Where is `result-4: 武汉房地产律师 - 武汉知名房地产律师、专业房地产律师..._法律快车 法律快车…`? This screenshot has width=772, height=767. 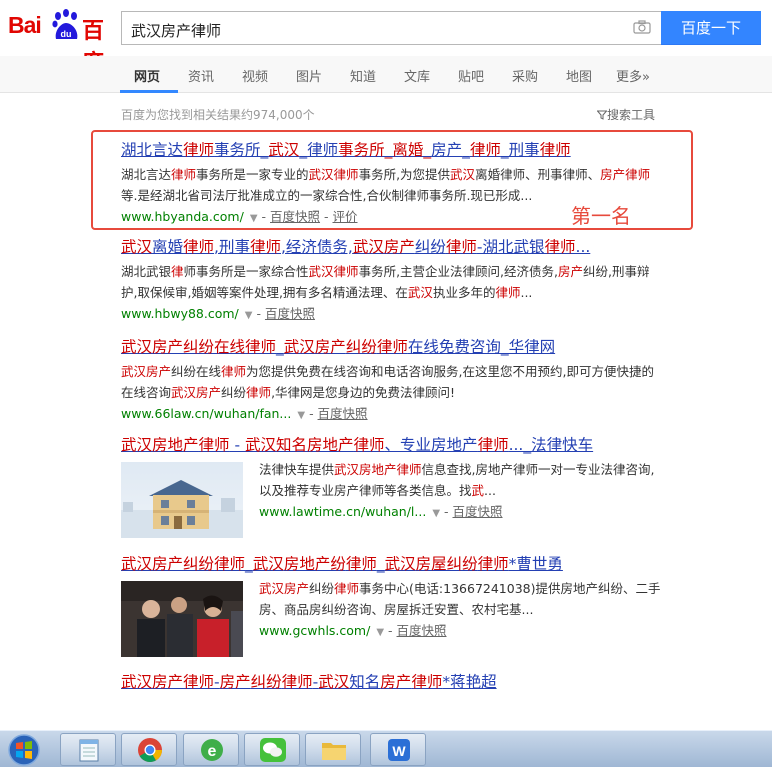 result-4: 武汉房地产律师 - 武汉知名房地产律师、专业房地产律师..._法律快车 法律快车… is located at coordinates (391, 486).